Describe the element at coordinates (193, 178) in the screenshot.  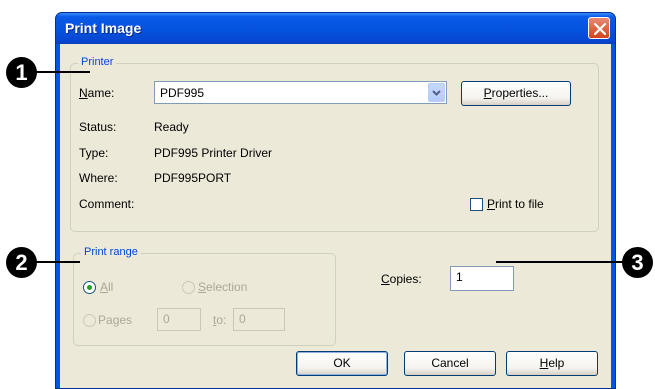
I see `where-value: PDF995PORT` at that location.